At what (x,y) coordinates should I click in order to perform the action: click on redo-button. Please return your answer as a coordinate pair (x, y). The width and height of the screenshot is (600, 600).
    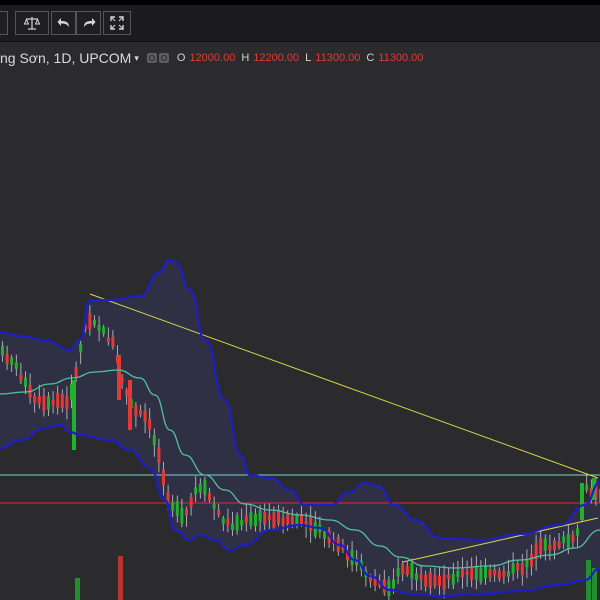
    Looking at the image, I should click on (88, 23).